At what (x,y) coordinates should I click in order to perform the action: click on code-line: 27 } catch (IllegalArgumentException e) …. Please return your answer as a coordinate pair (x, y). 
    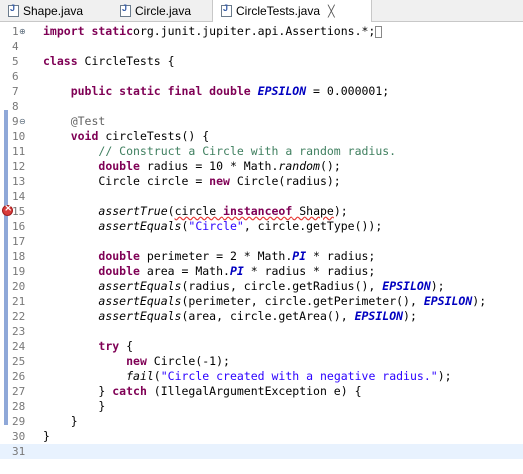
    Looking at the image, I should click on (261, 391).